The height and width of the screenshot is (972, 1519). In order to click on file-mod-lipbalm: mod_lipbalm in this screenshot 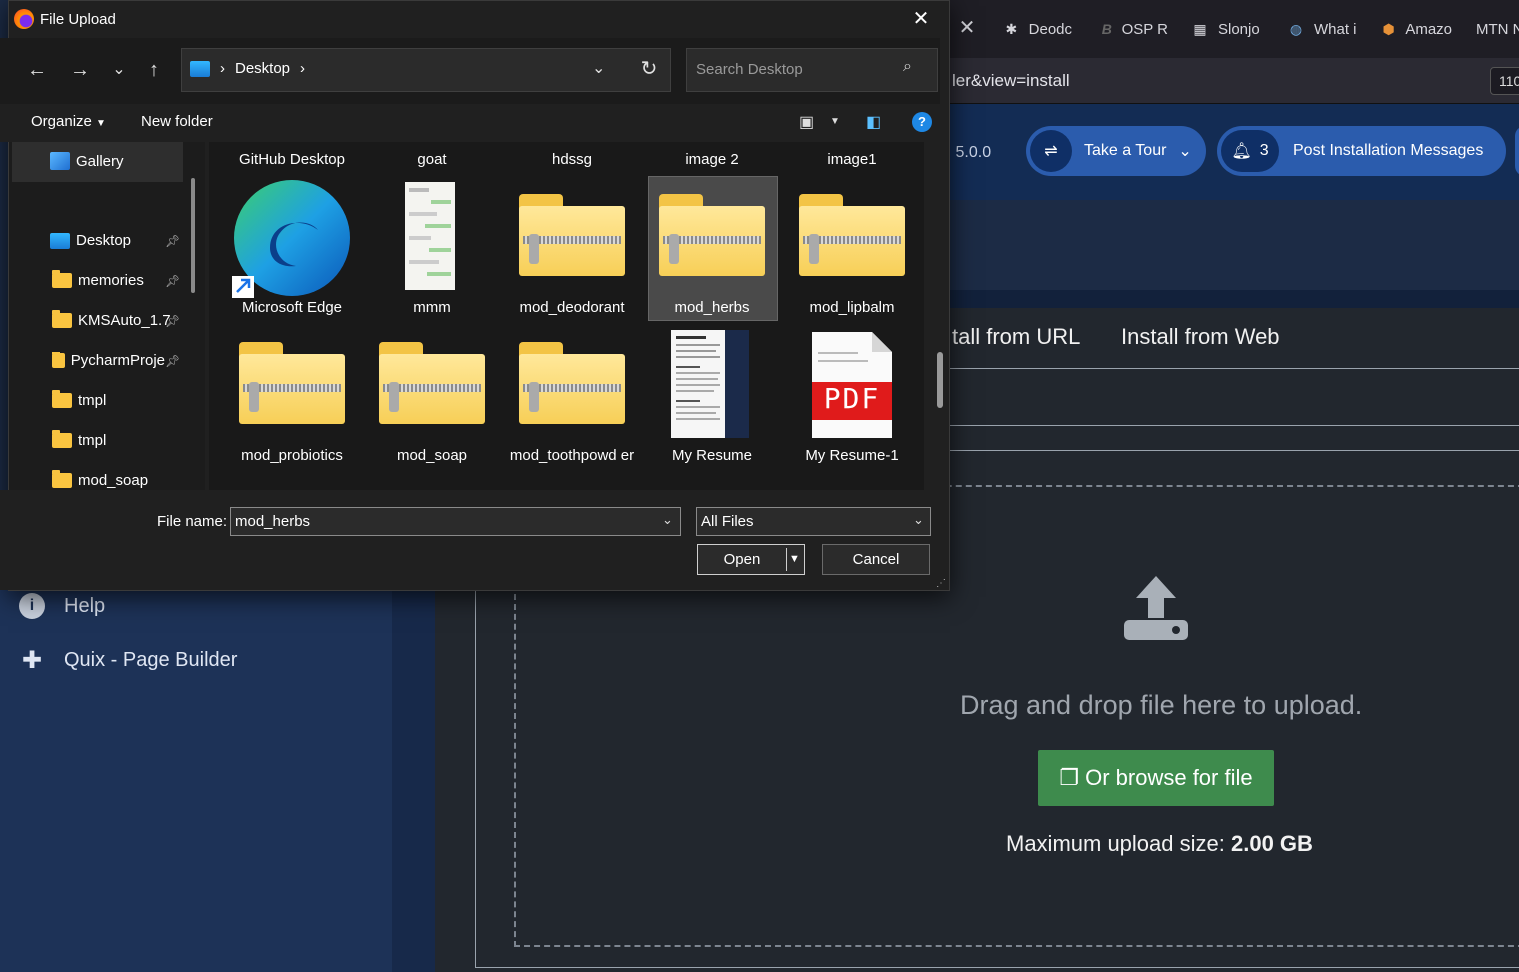, I will do `click(852, 308)`.